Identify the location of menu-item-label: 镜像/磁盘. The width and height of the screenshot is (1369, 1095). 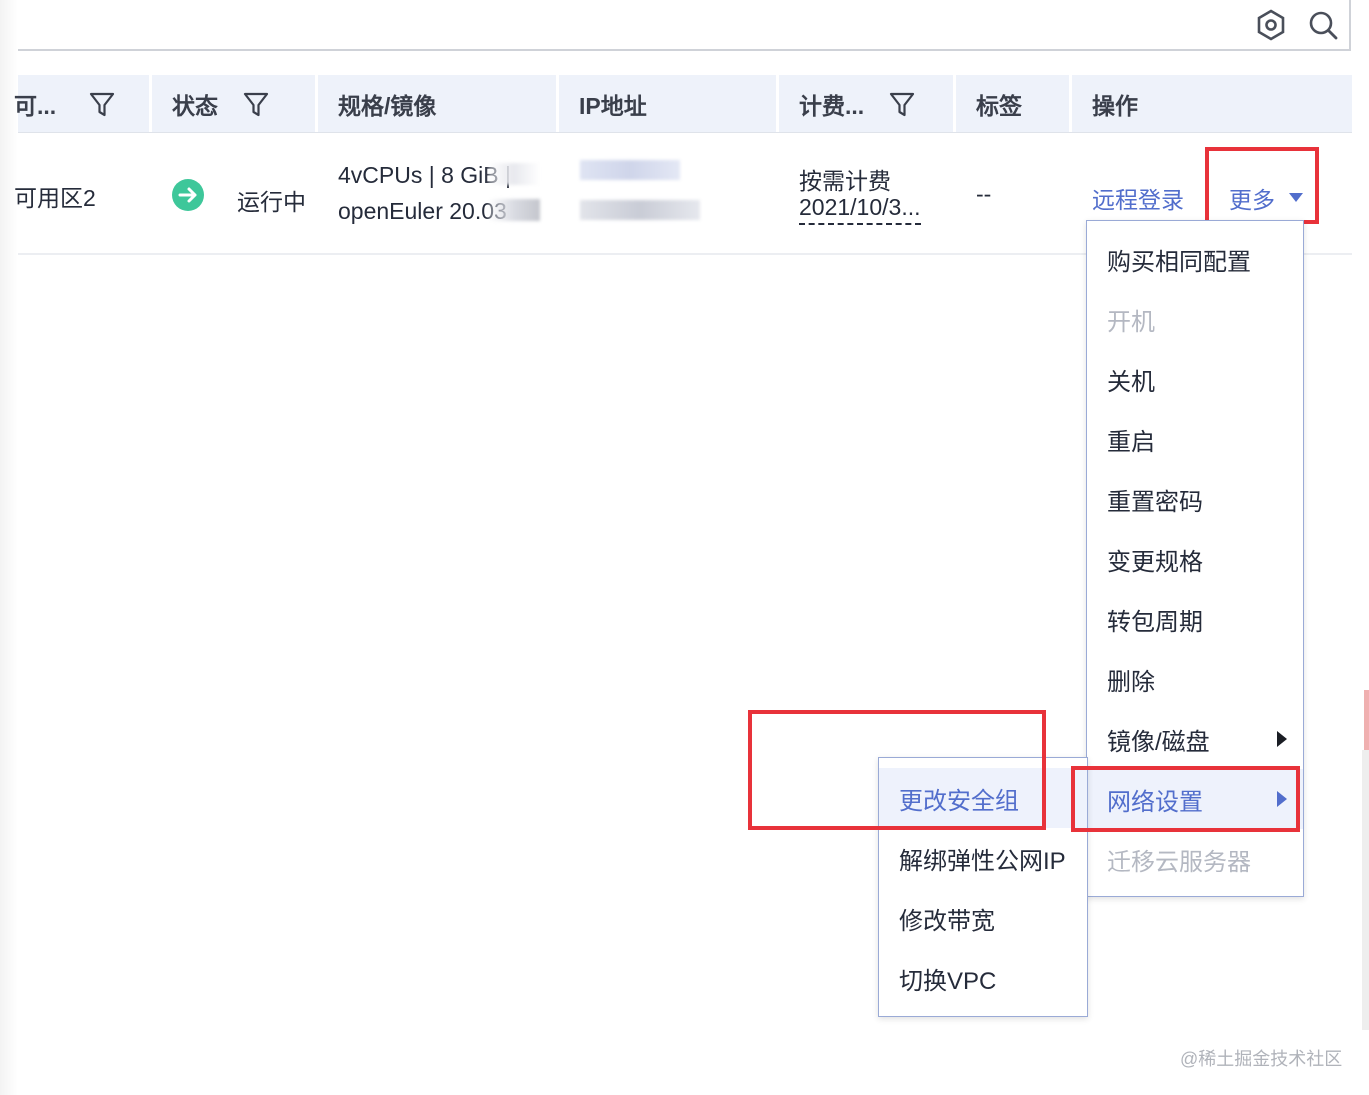
(1158, 742).